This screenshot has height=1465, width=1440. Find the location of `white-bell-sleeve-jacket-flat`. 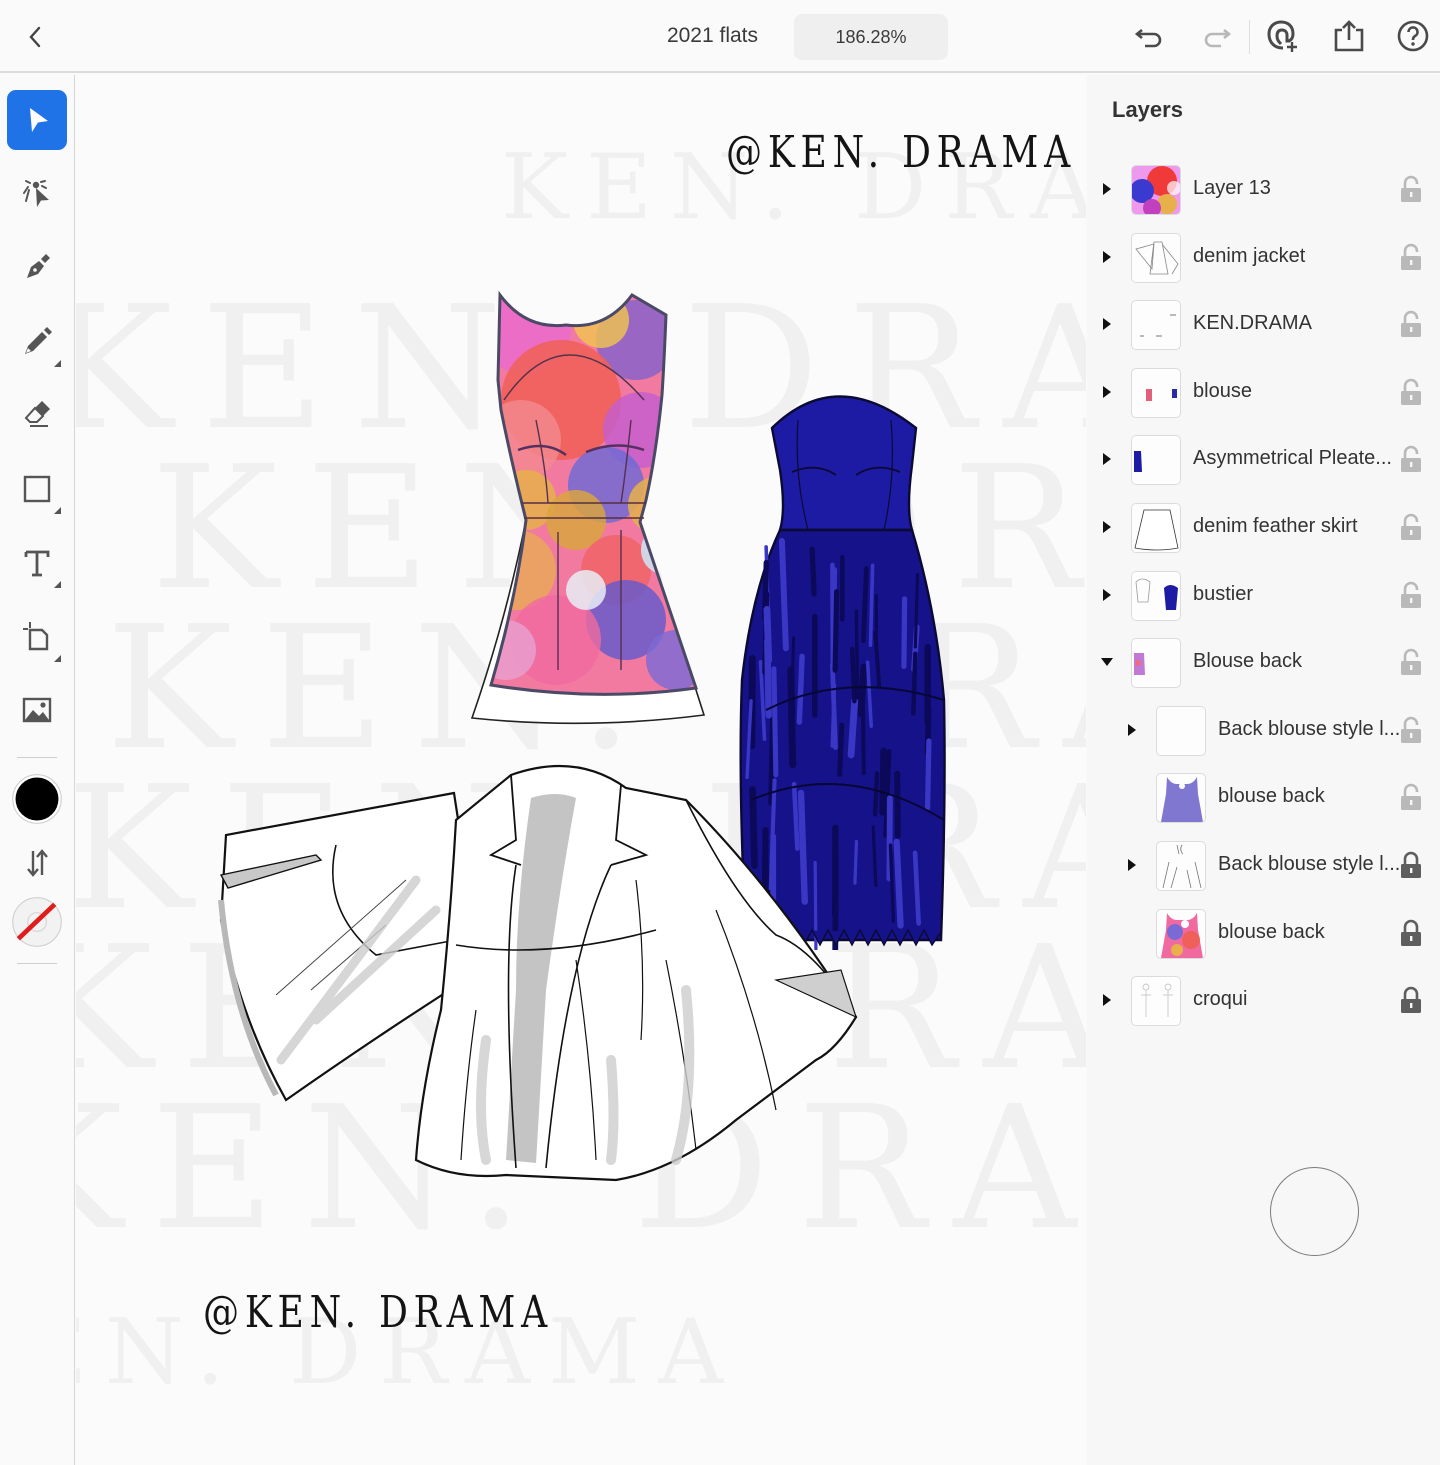

white-bell-sleeve-jacket-flat is located at coordinates (546, 980).